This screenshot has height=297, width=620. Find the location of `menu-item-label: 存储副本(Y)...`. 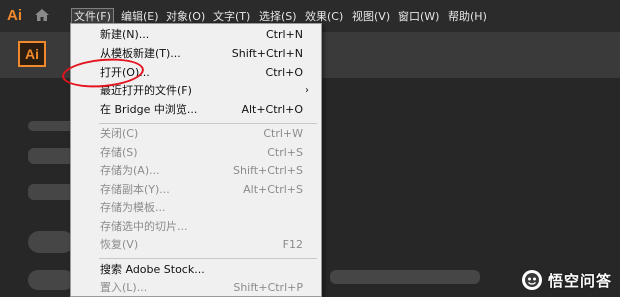

menu-item-label: 存储副本(Y)... is located at coordinates (135, 189).